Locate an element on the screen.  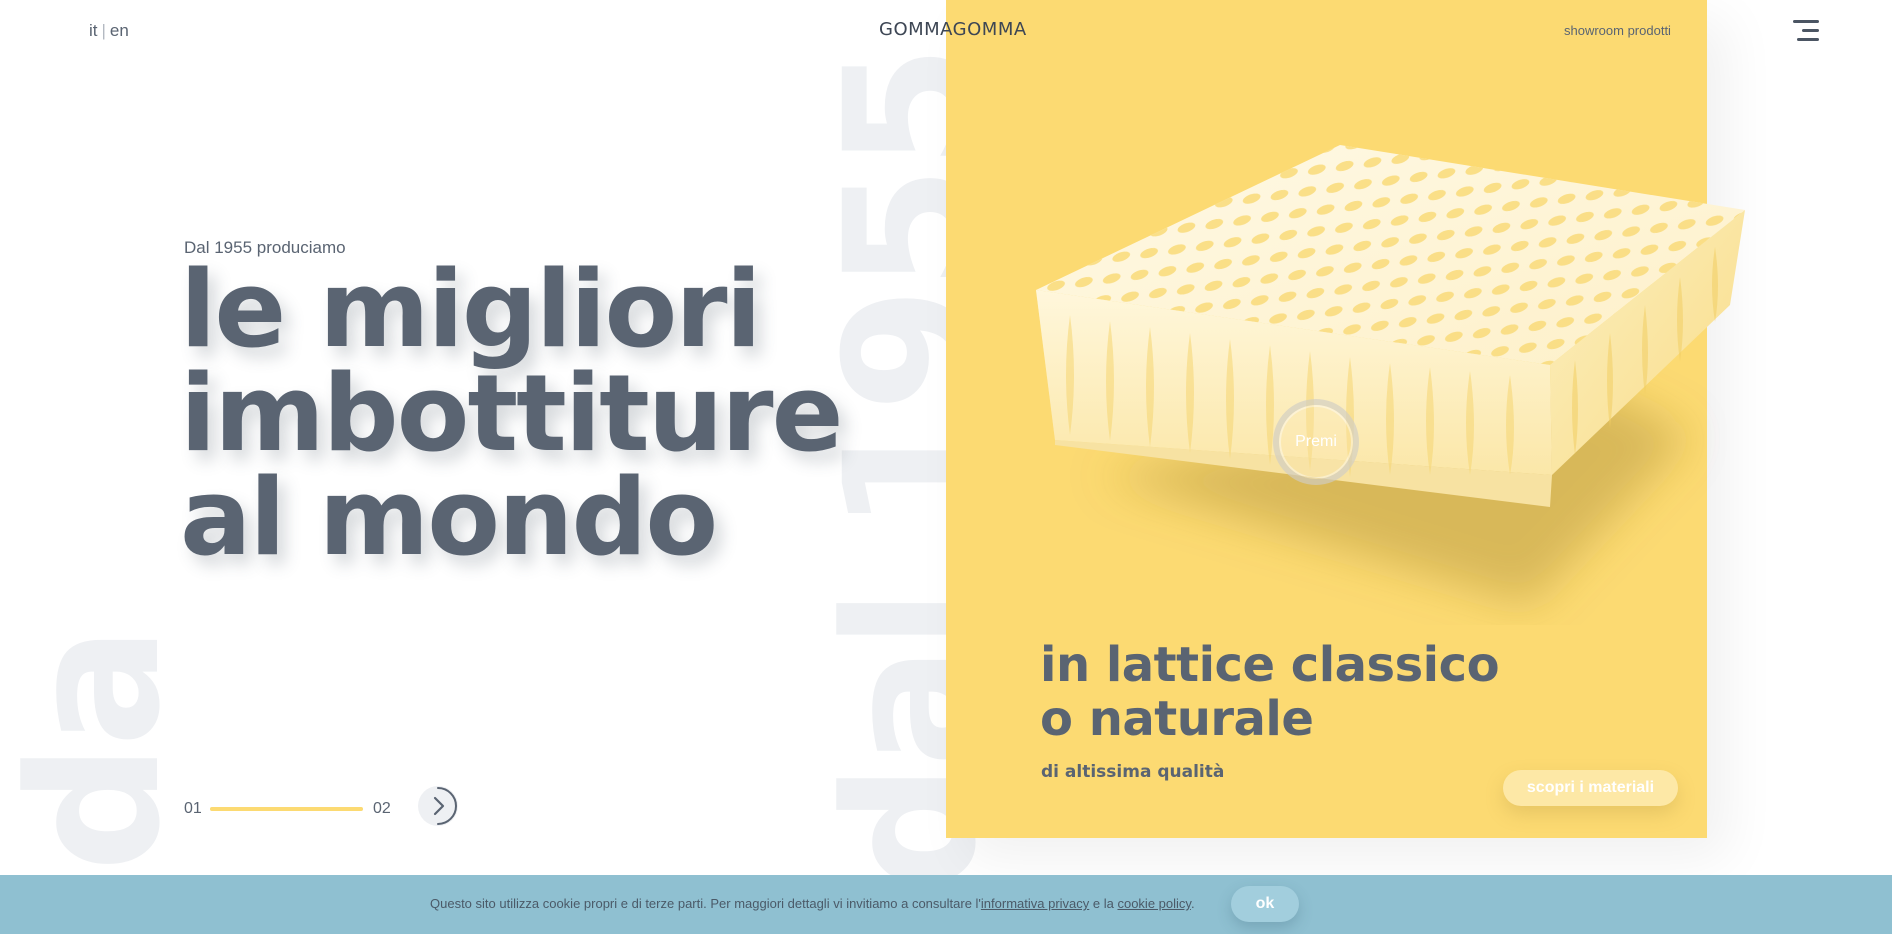
logo-text: GOMMAGOMMA is located at coordinates (953, 29).